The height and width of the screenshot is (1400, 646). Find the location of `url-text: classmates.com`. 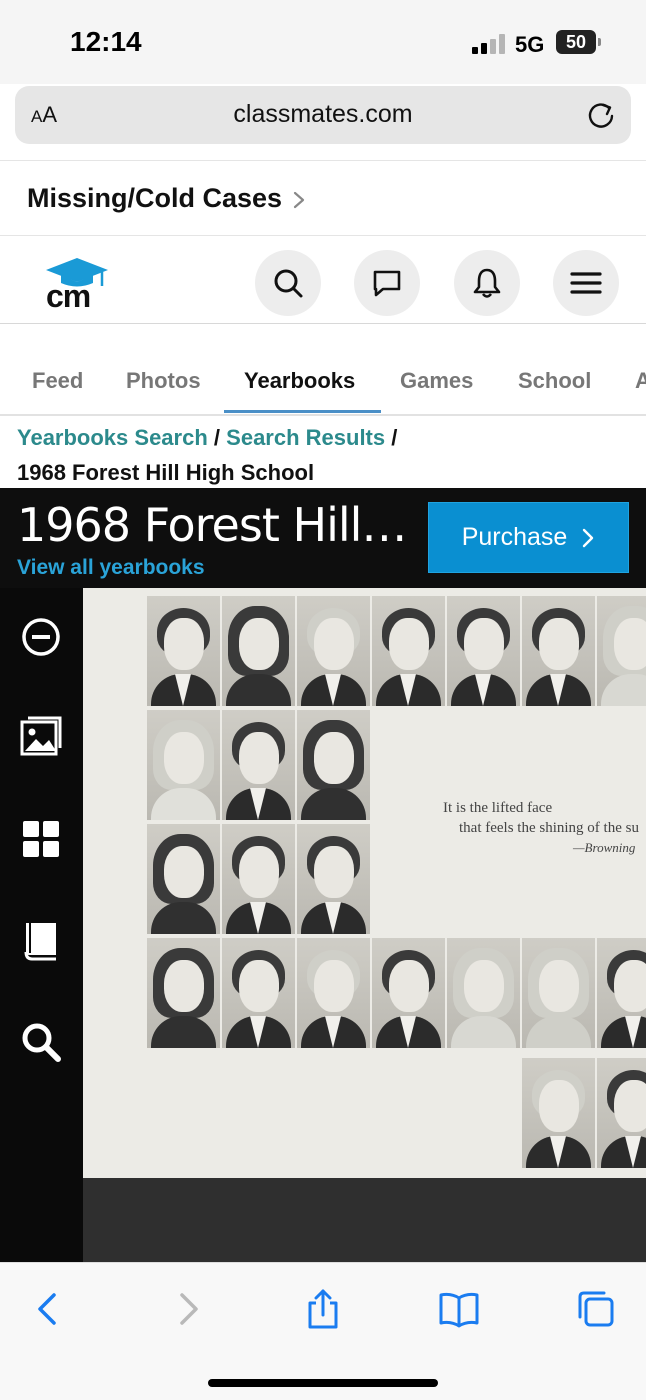

url-text: classmates.com is located at coordinates (323, 114).